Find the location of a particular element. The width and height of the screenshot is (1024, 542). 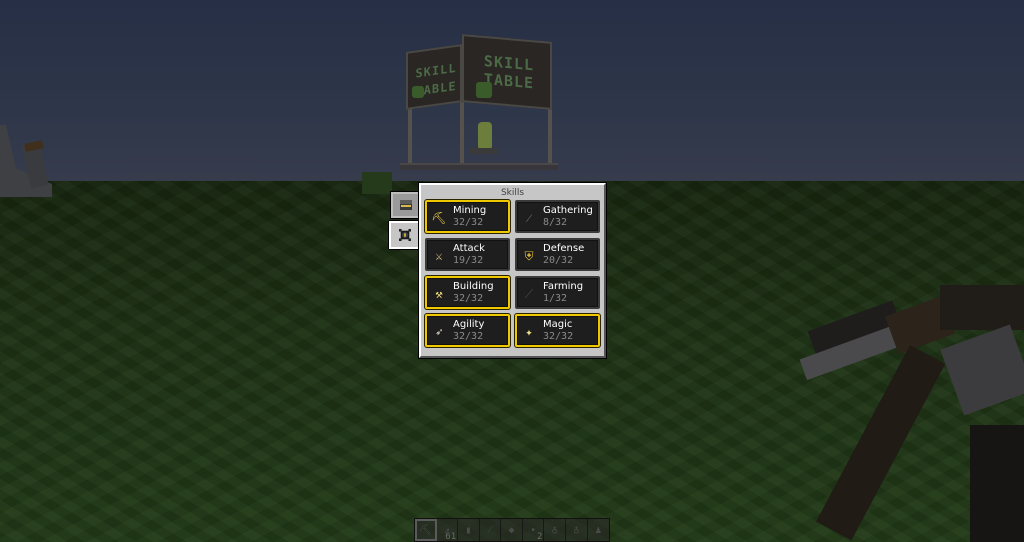

hotbar-slot-9: ♟ is located at coordinates (599, 530).